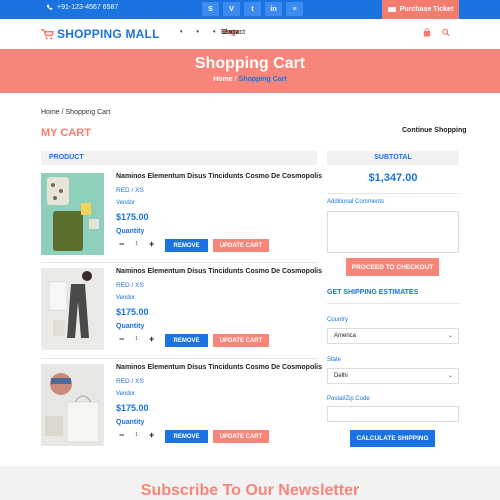 This screenshot has width=500, height=500. What do you see at coordinates (179, 158) in the screenshot?
I see `product-column-header: PRODUCT` at bounding box center [179, 158].